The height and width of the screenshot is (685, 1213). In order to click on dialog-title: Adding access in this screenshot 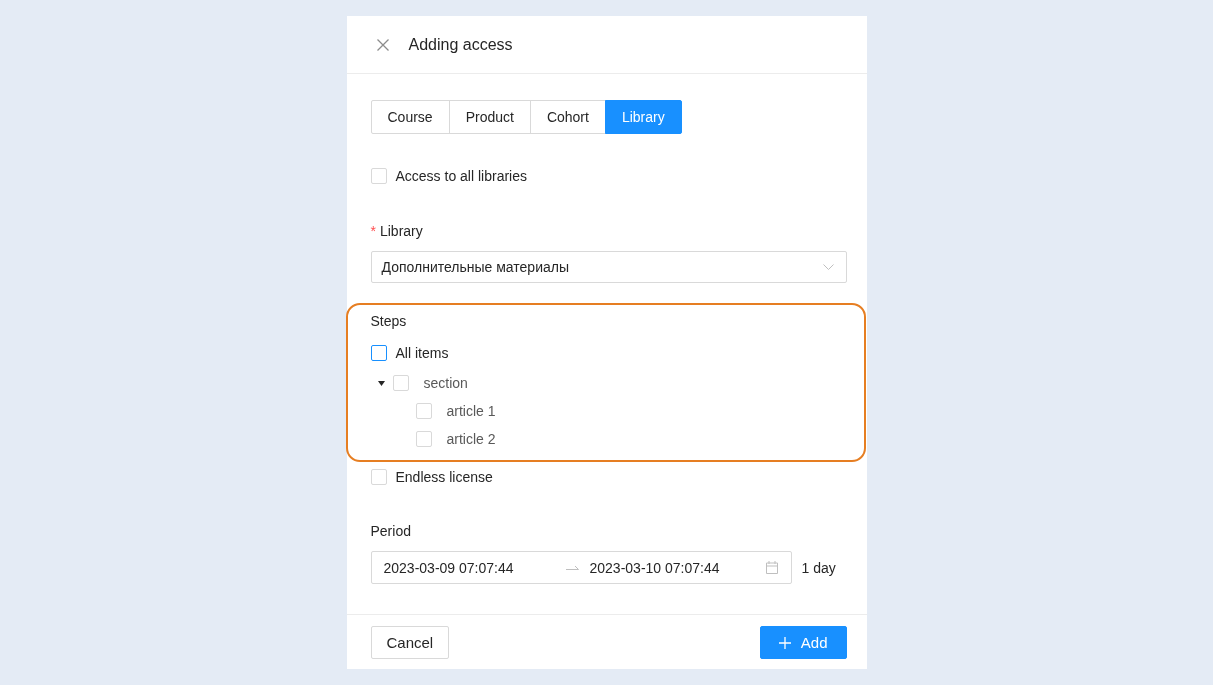, I will do `click(460, 44)`.